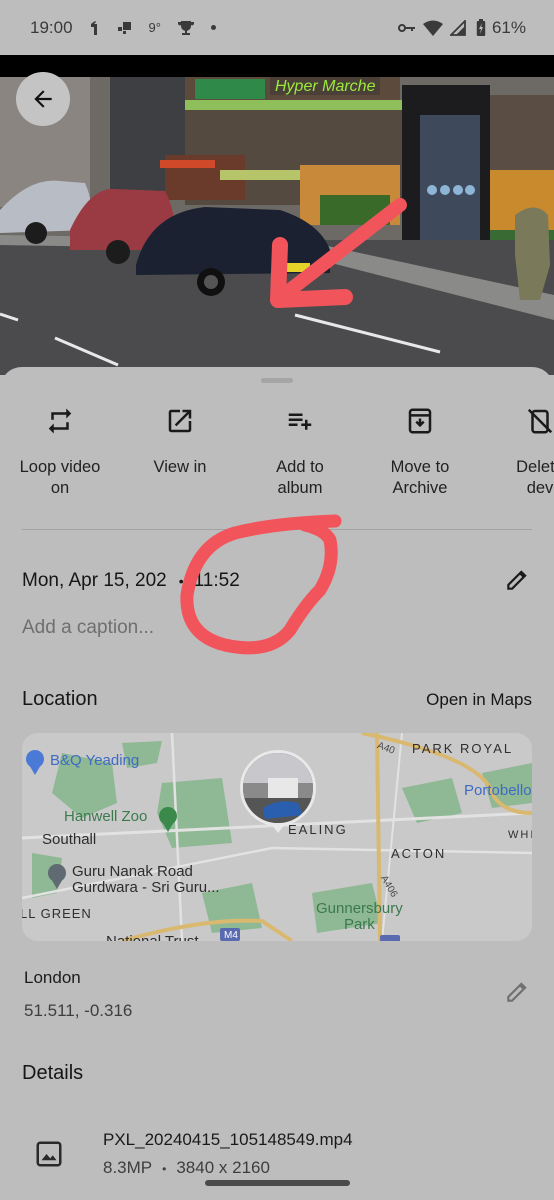 This screenshot has width=554, height=1200. Describe the element at coordinates (479, 700) in the screenshot. I see `open-in-maps-link: Open in Maps` at that location.